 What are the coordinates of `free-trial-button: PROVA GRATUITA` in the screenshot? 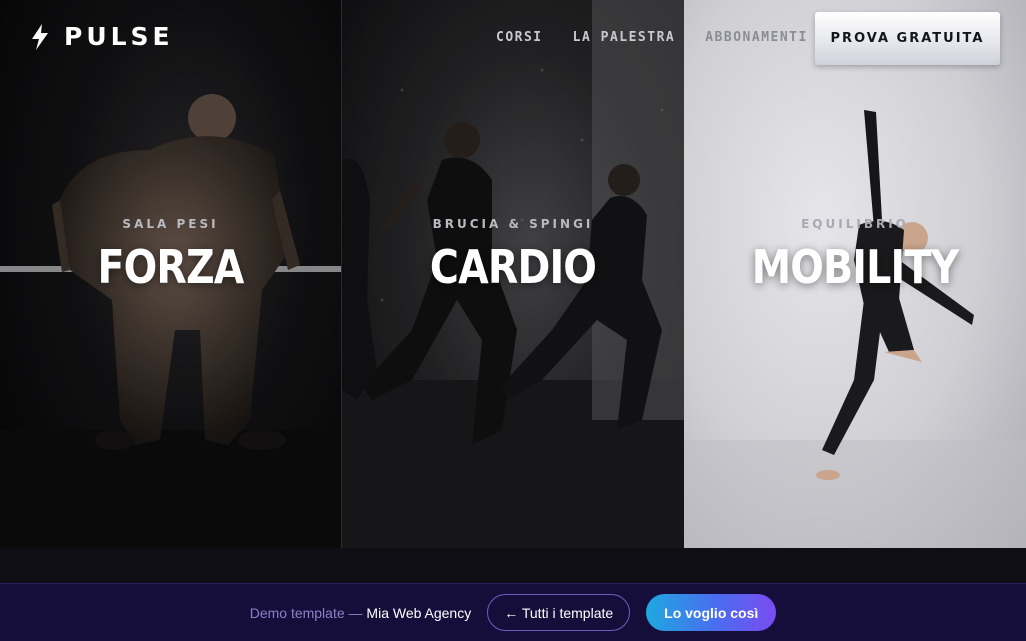 It's located at (907, 38).